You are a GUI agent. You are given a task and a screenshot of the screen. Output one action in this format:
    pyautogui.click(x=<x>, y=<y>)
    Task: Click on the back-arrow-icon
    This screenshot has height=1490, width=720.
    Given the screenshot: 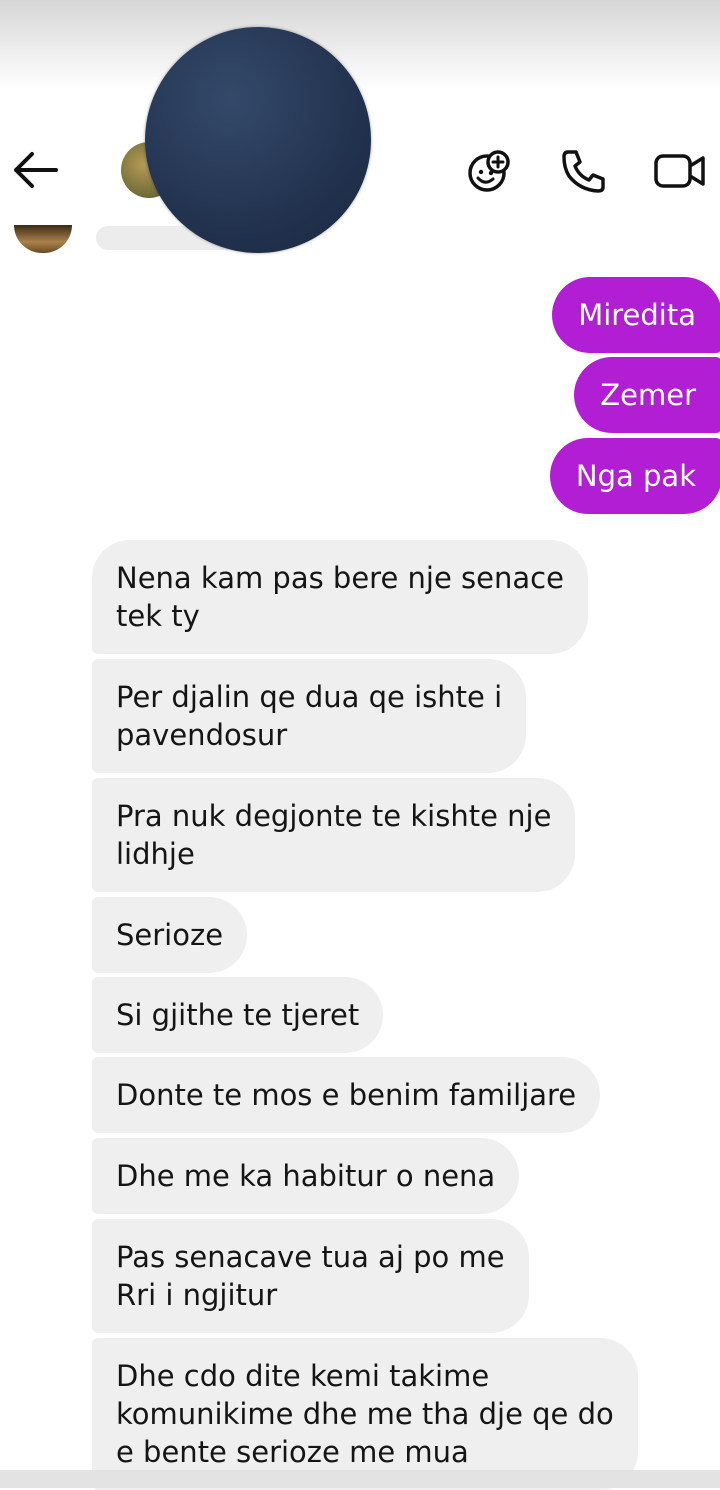 What is the action you would take?
    pyautogui.click(x=35, y=170)
    